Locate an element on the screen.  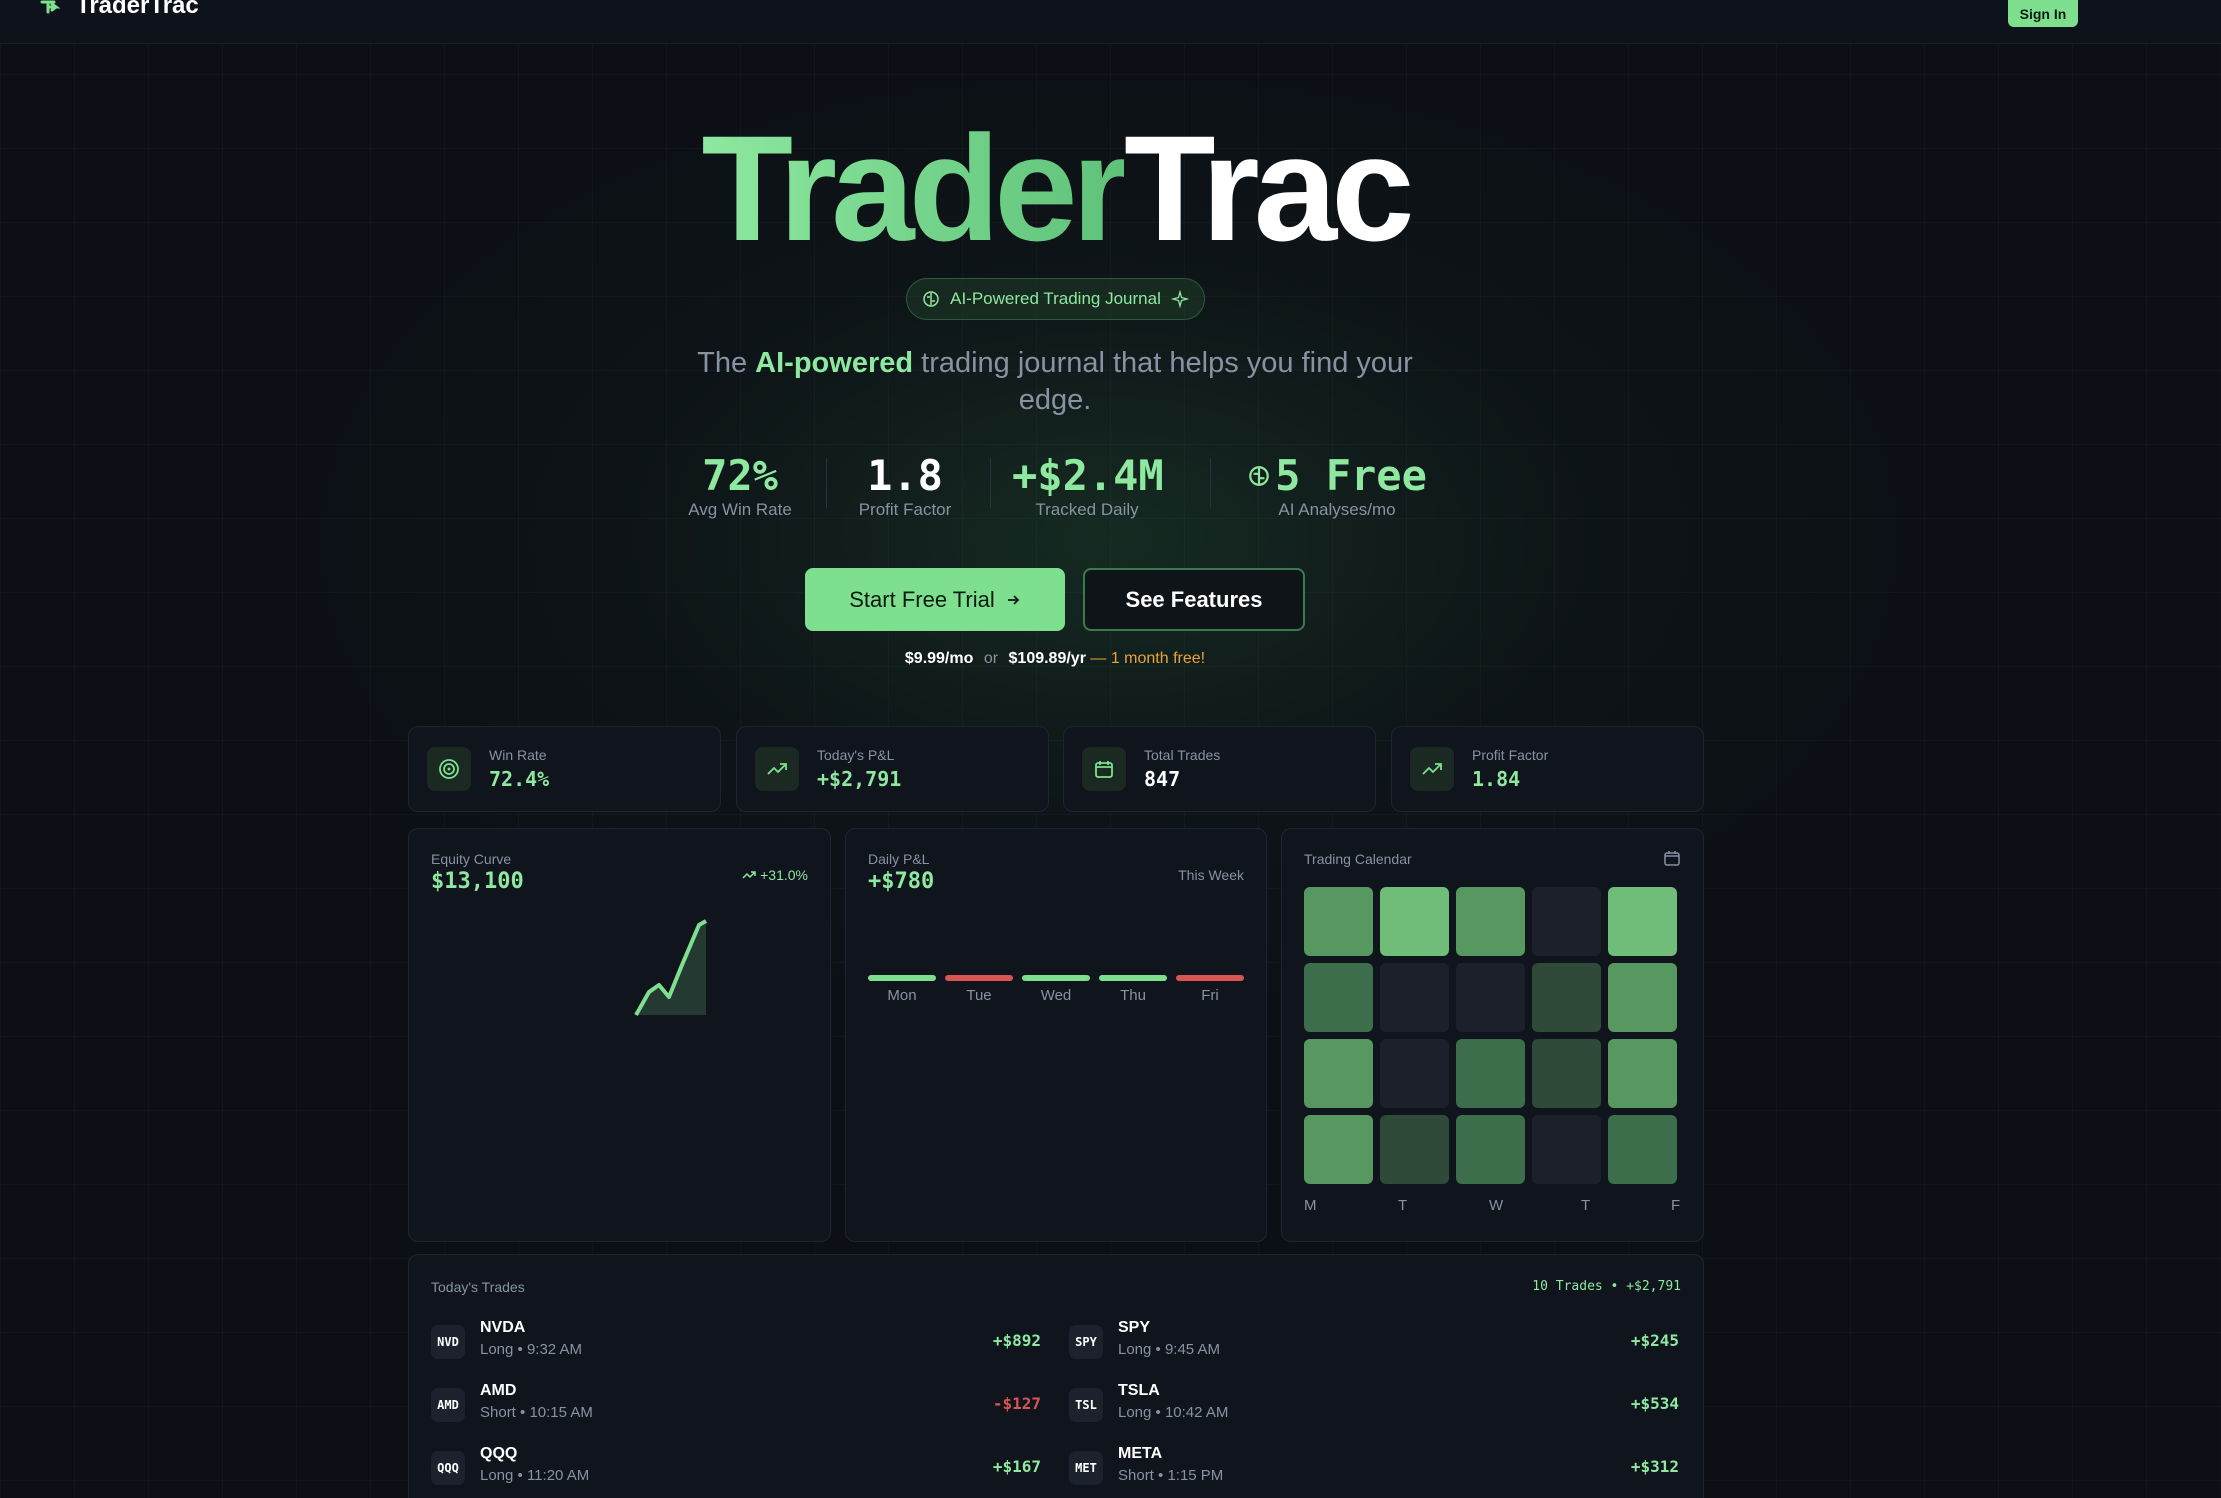
equity-curve-chart is located at coordinates (670, 967).